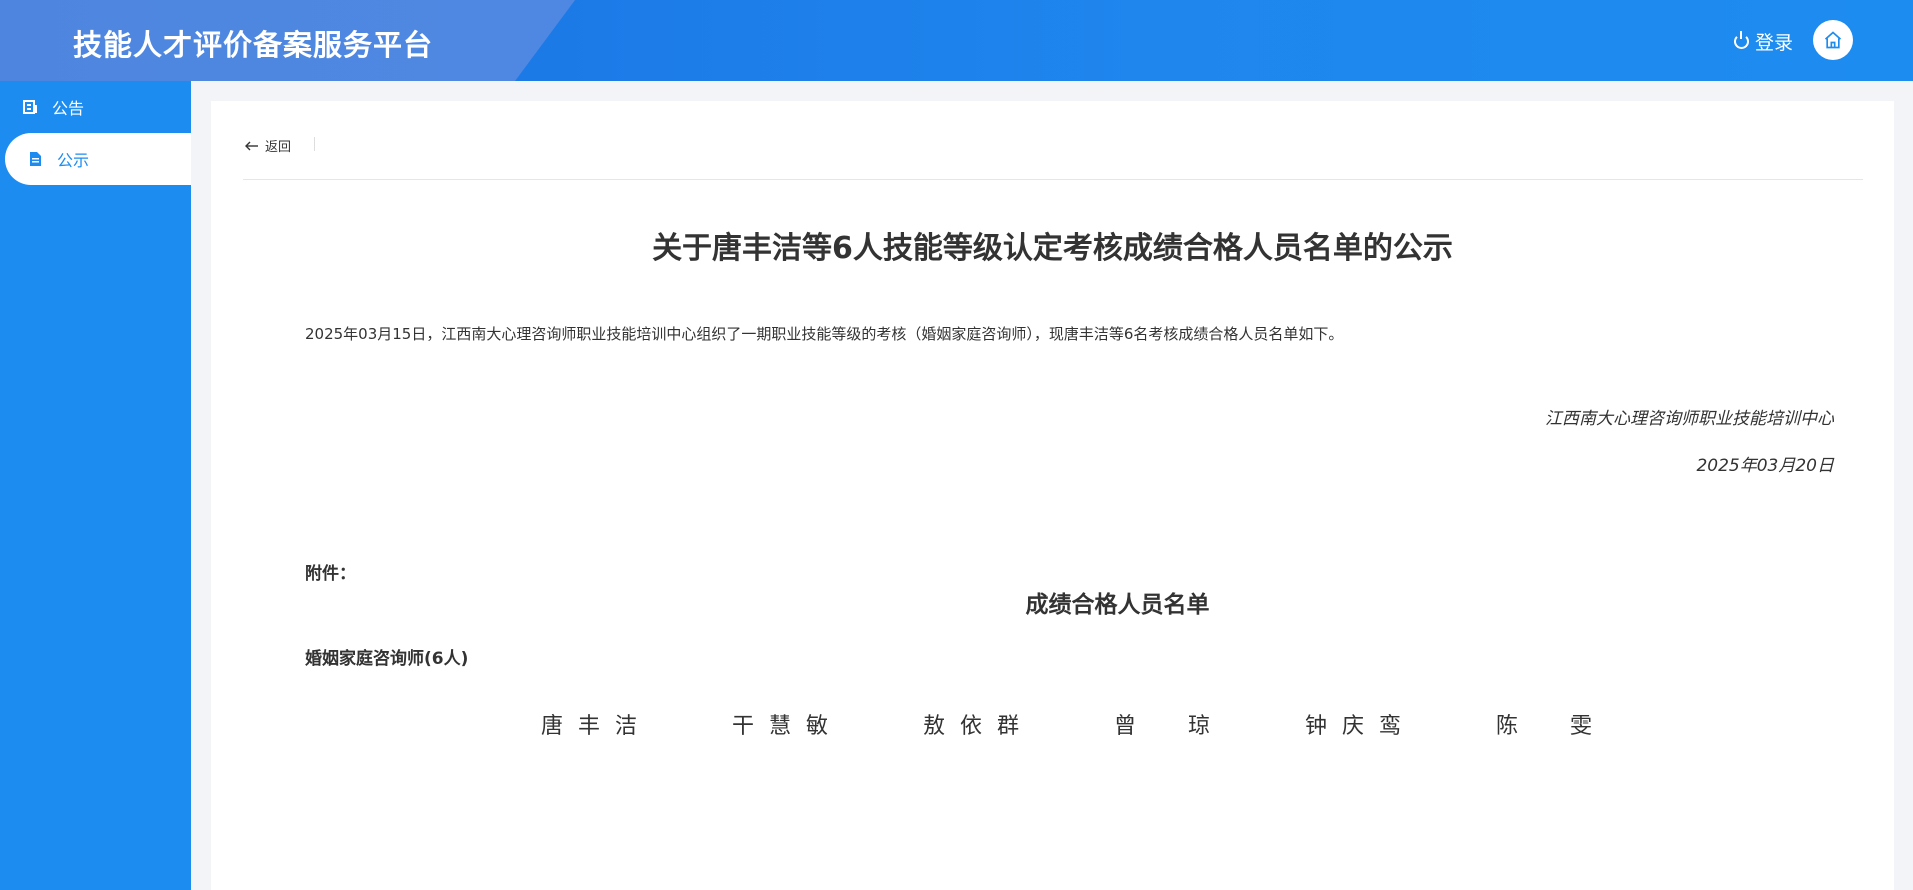 The width and height of the screenshot is (1913, 890). I want to click on list-item: 干慧敏, so click(788, 726).